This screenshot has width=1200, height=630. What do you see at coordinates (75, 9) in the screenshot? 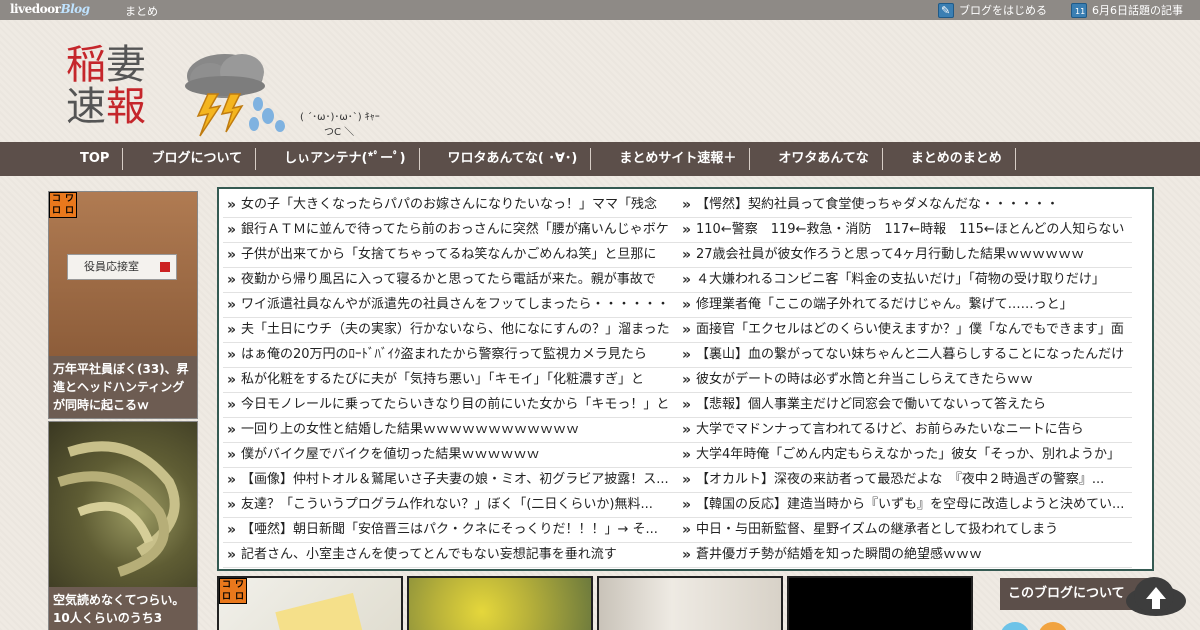
I see `logo-blog-text: Blog` at bounding box center [75, 9].